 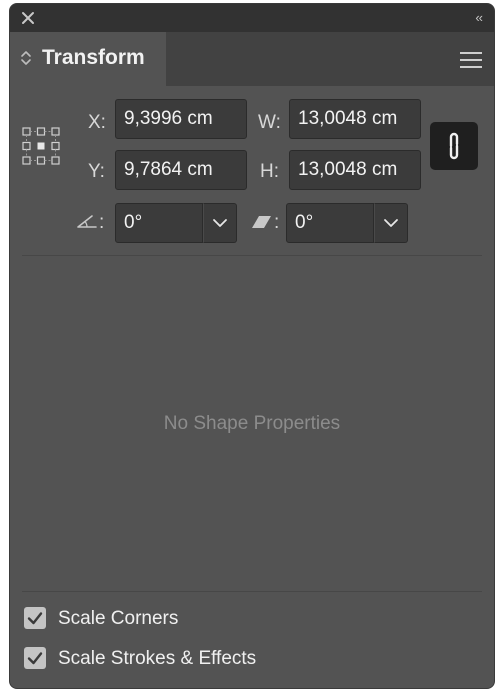 What do you see at coordinates (41, 146) in the screenshot?
I see `reference-point-icon` at bounding box center [41, 146].